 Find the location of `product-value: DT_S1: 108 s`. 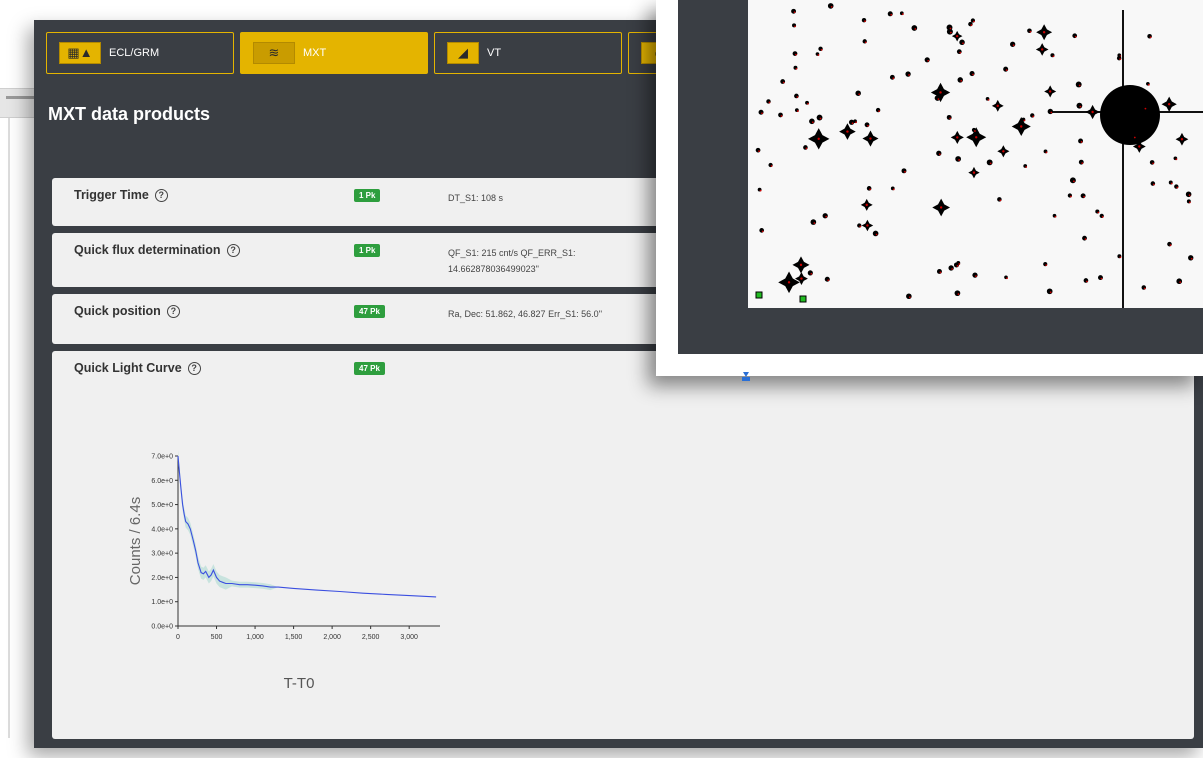

product-value: DT_S1: 108 s is located at coordinates (475, 198).